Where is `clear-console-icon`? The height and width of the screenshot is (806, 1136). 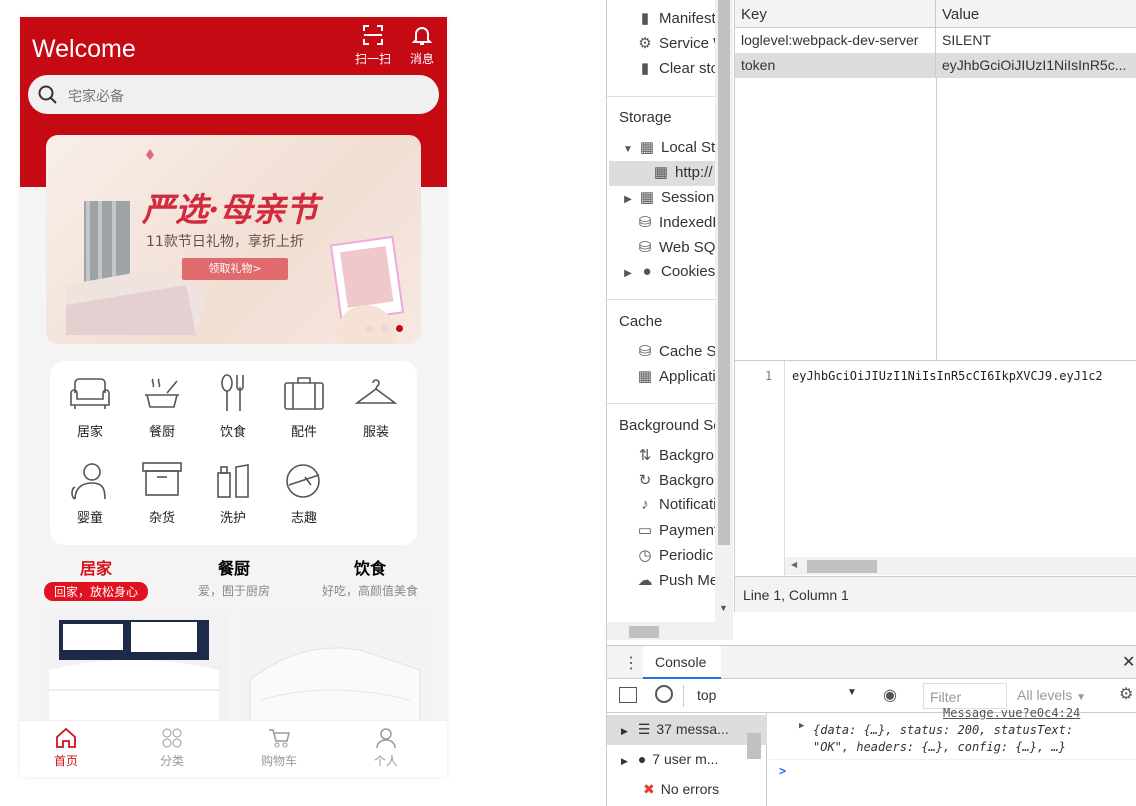
clear-console-icon is located at coordinates (664, 694).